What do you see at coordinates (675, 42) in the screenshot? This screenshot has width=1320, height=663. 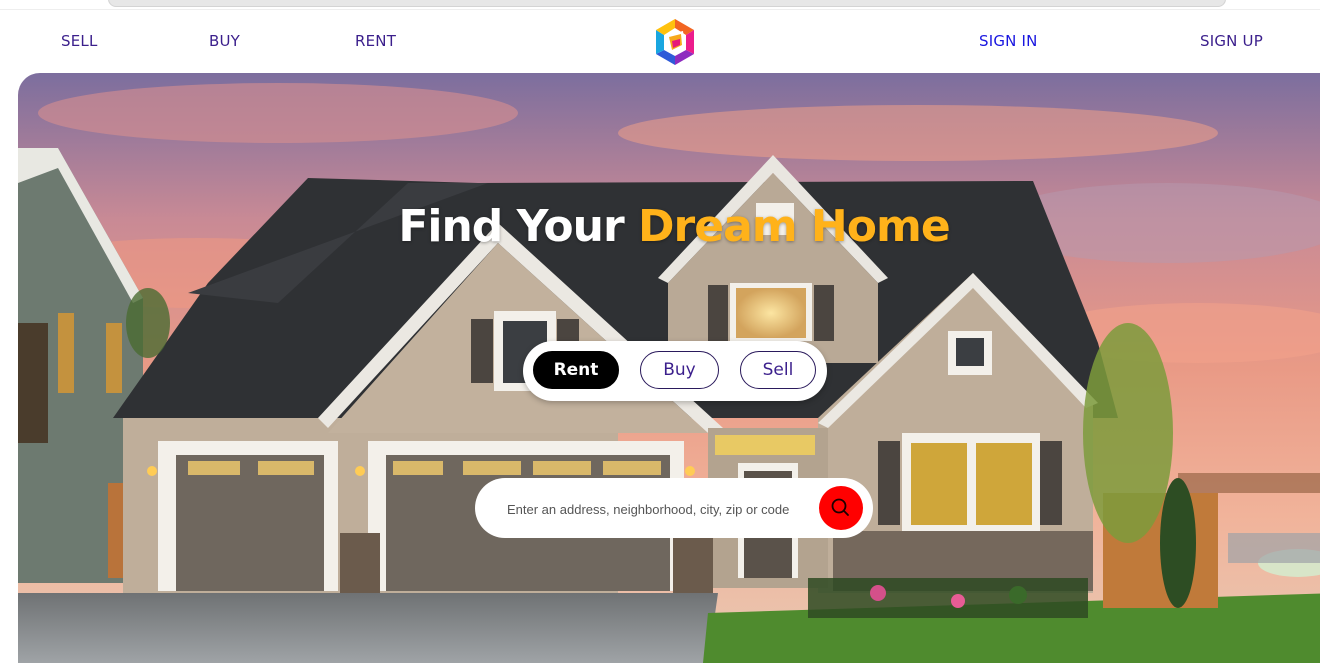 I see `hexagon-logo-icon` at bounding box center [675, 42].